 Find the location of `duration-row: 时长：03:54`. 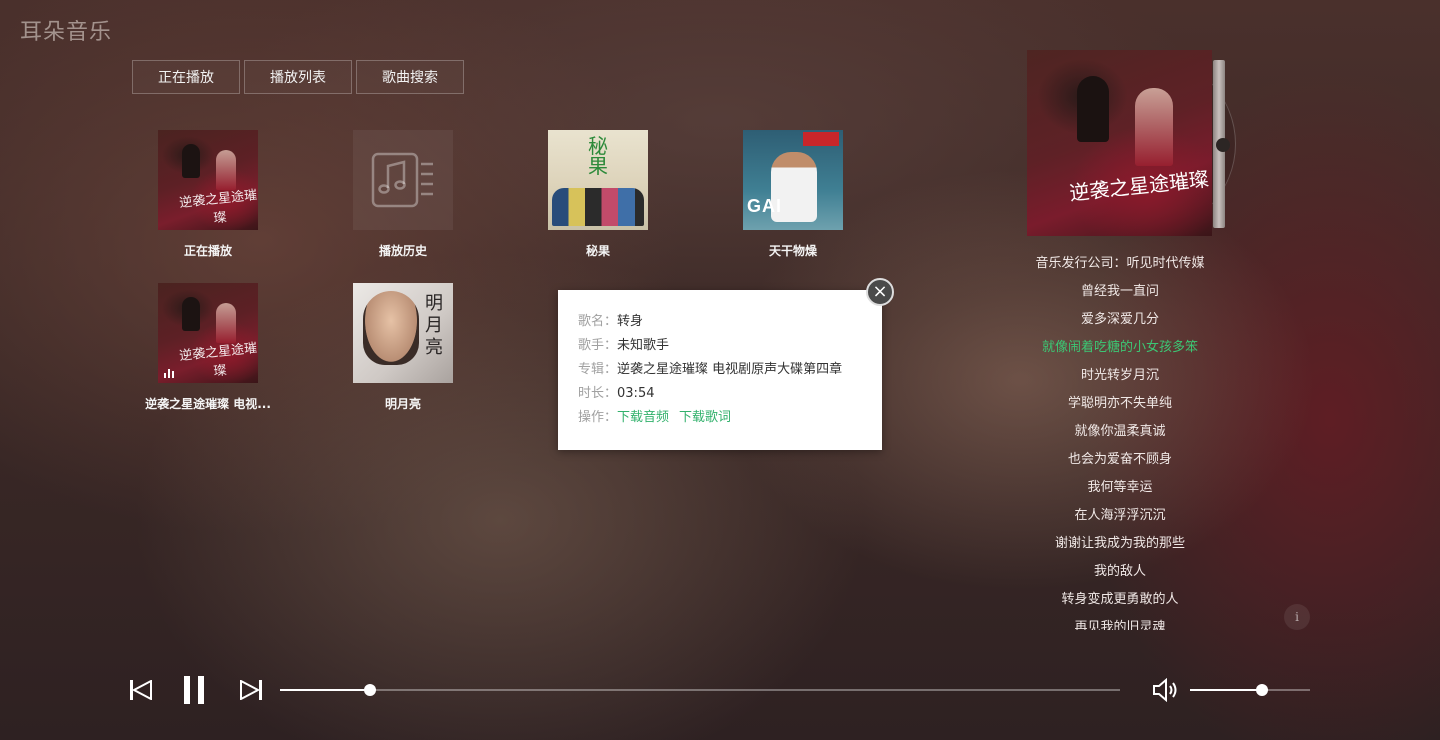

duration-row: 时长：03:54 is located at coordinates (720, 394).